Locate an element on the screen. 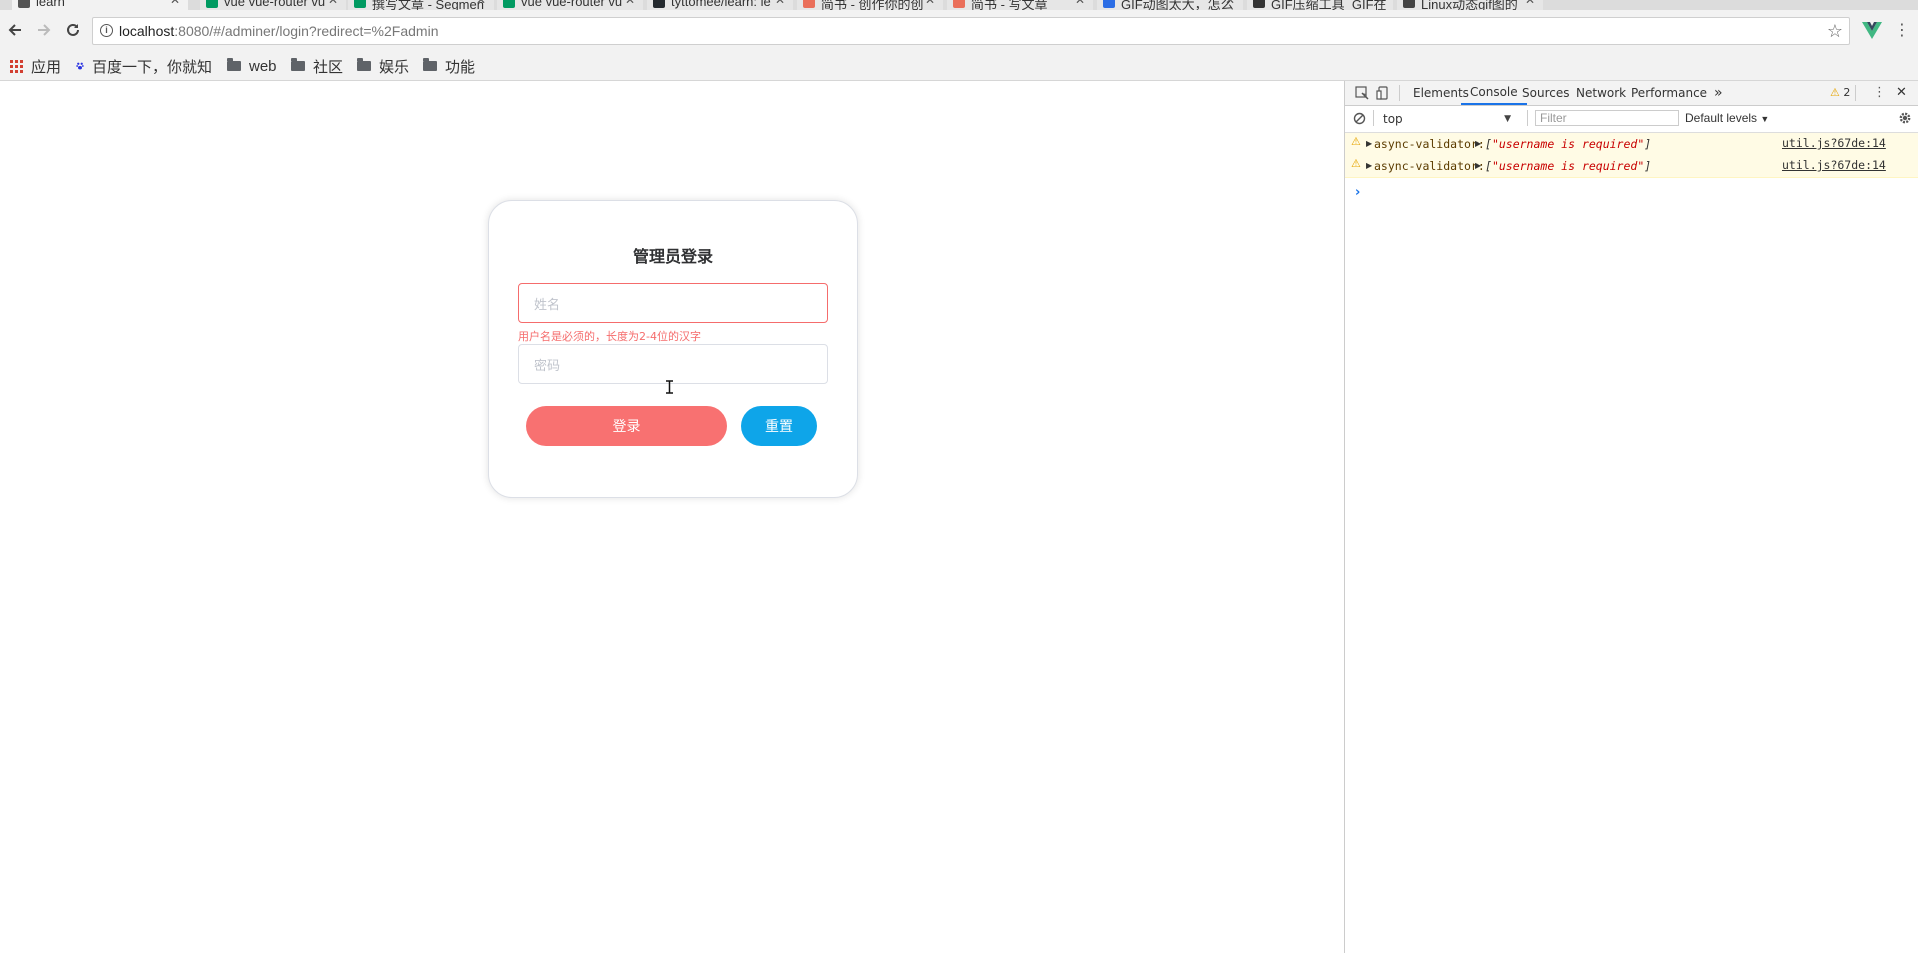 Image resolution: width=1918 pixels, height=953 pixels. message-array: ["username is required"] is located at coordinates (1568, 166).